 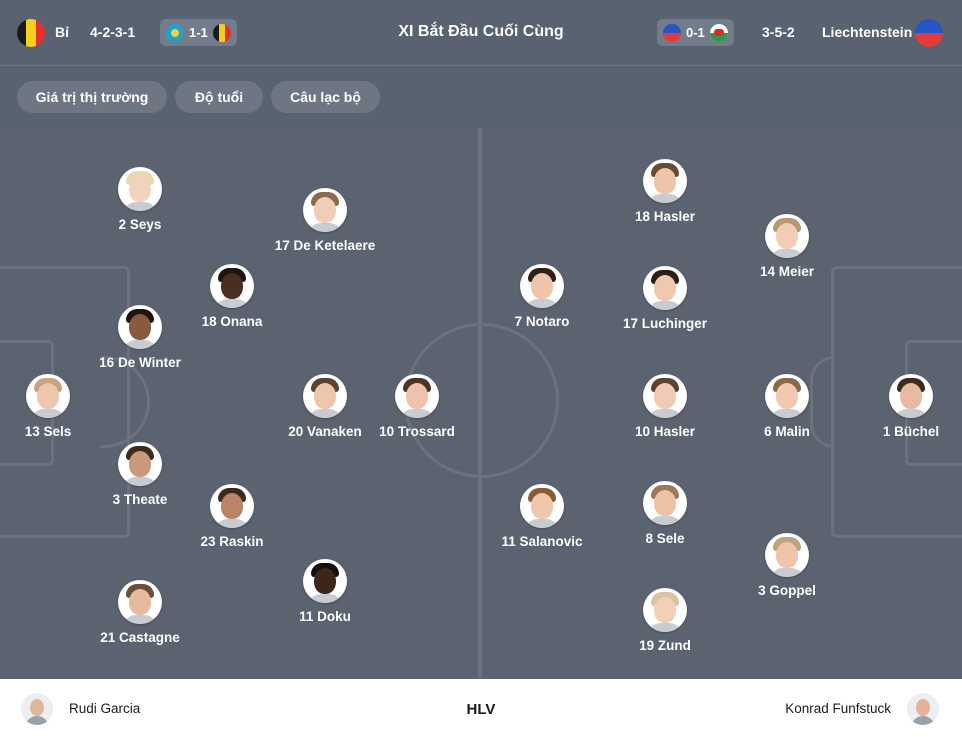 I want to click on player-name: 6 Malin, so click(x=787, y=431).